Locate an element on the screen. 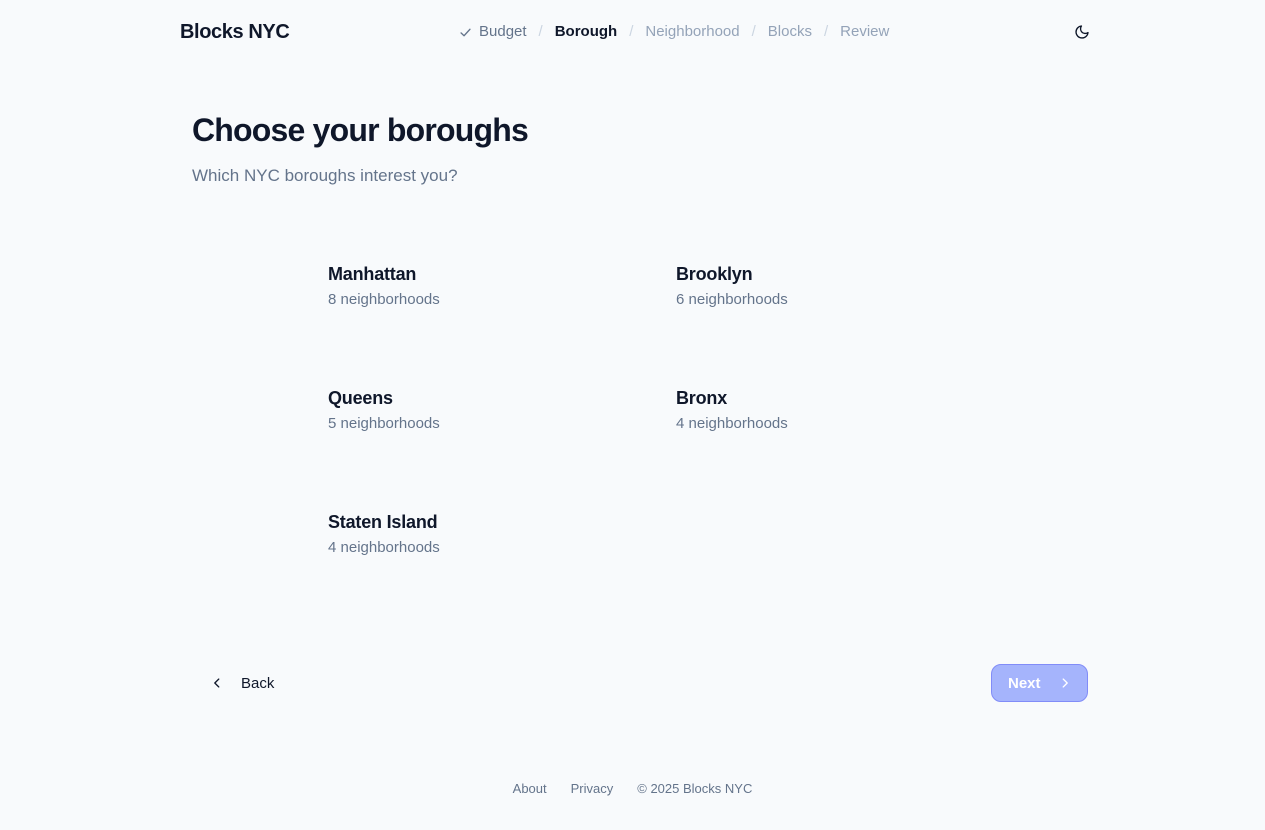  neighborhood-count: 8 neighborhoods is located at coordinates (384, 299).